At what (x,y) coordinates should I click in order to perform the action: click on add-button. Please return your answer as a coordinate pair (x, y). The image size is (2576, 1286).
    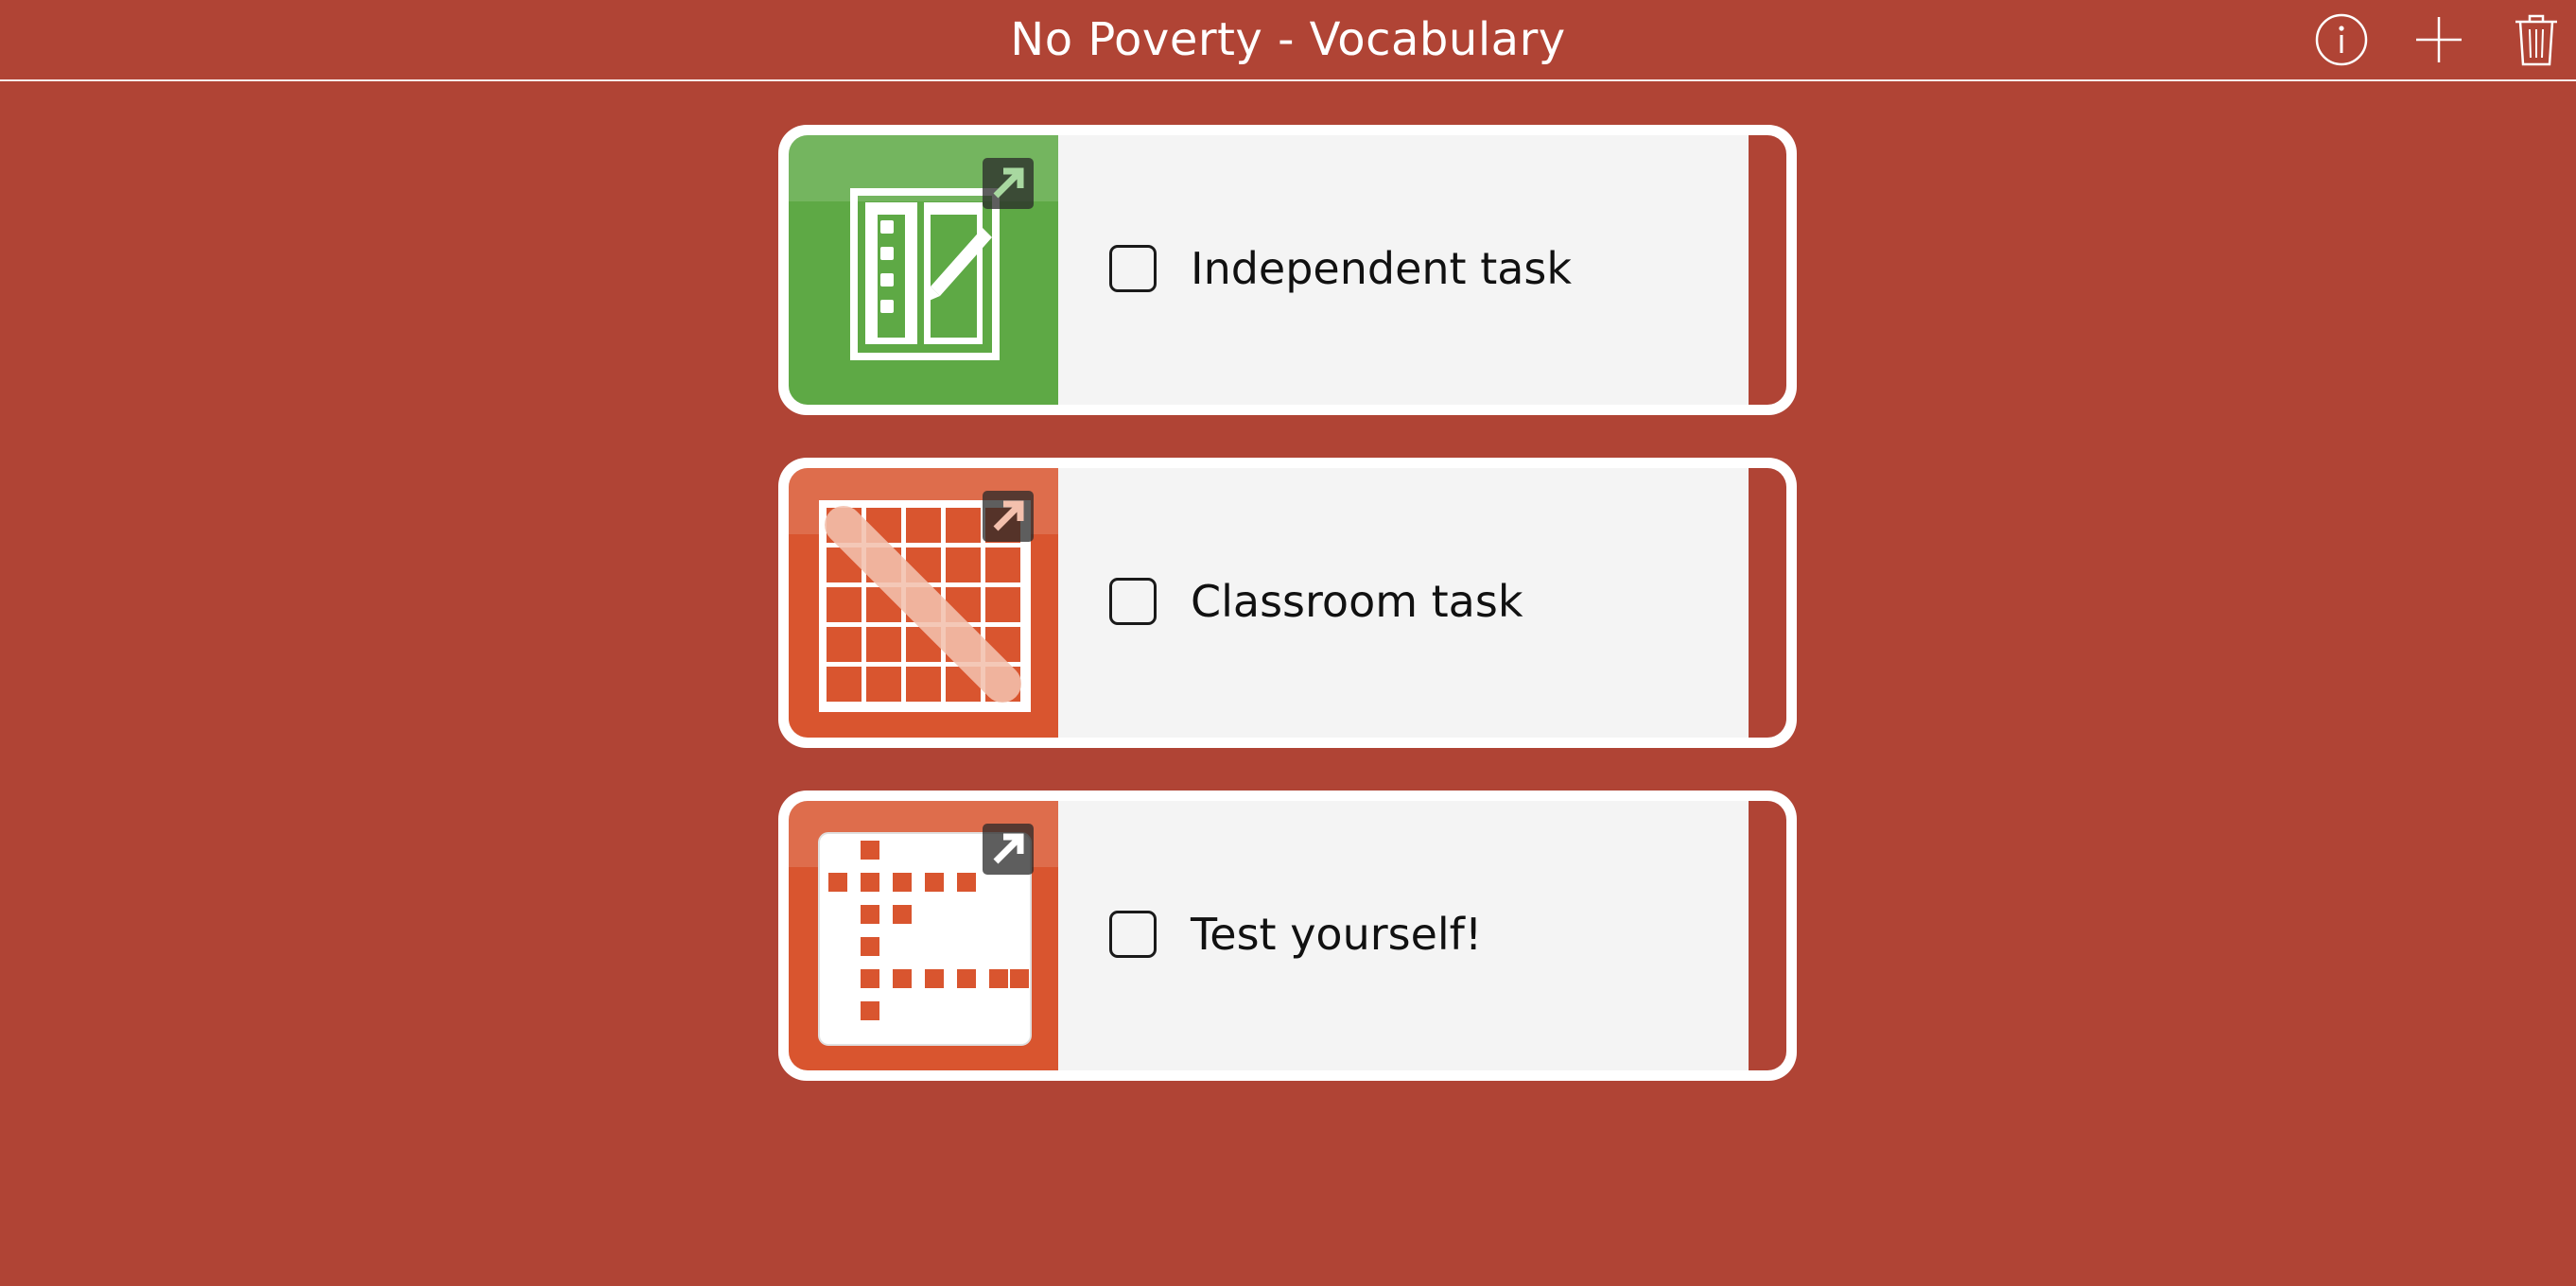
    Looking at the image, I should click on (2439, 39).